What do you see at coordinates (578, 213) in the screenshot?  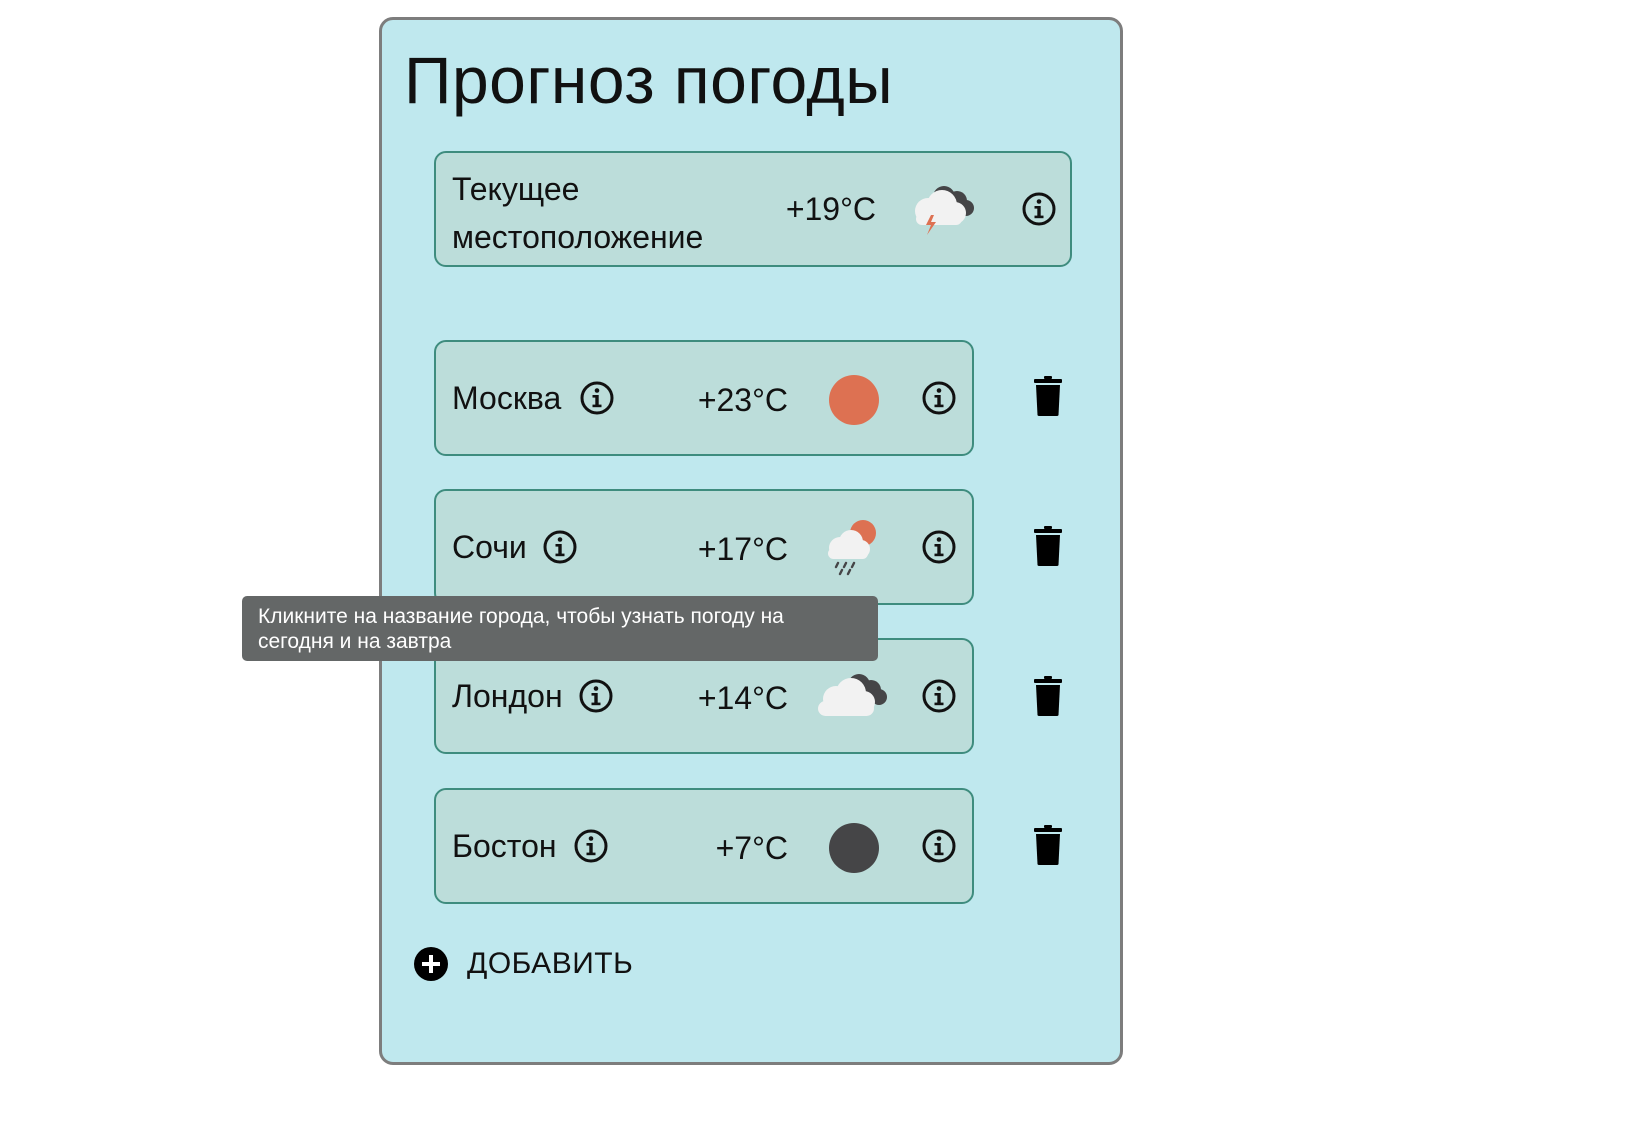 I see `current-location-label: Текущее местоположение` at bounding box center [578, 213].